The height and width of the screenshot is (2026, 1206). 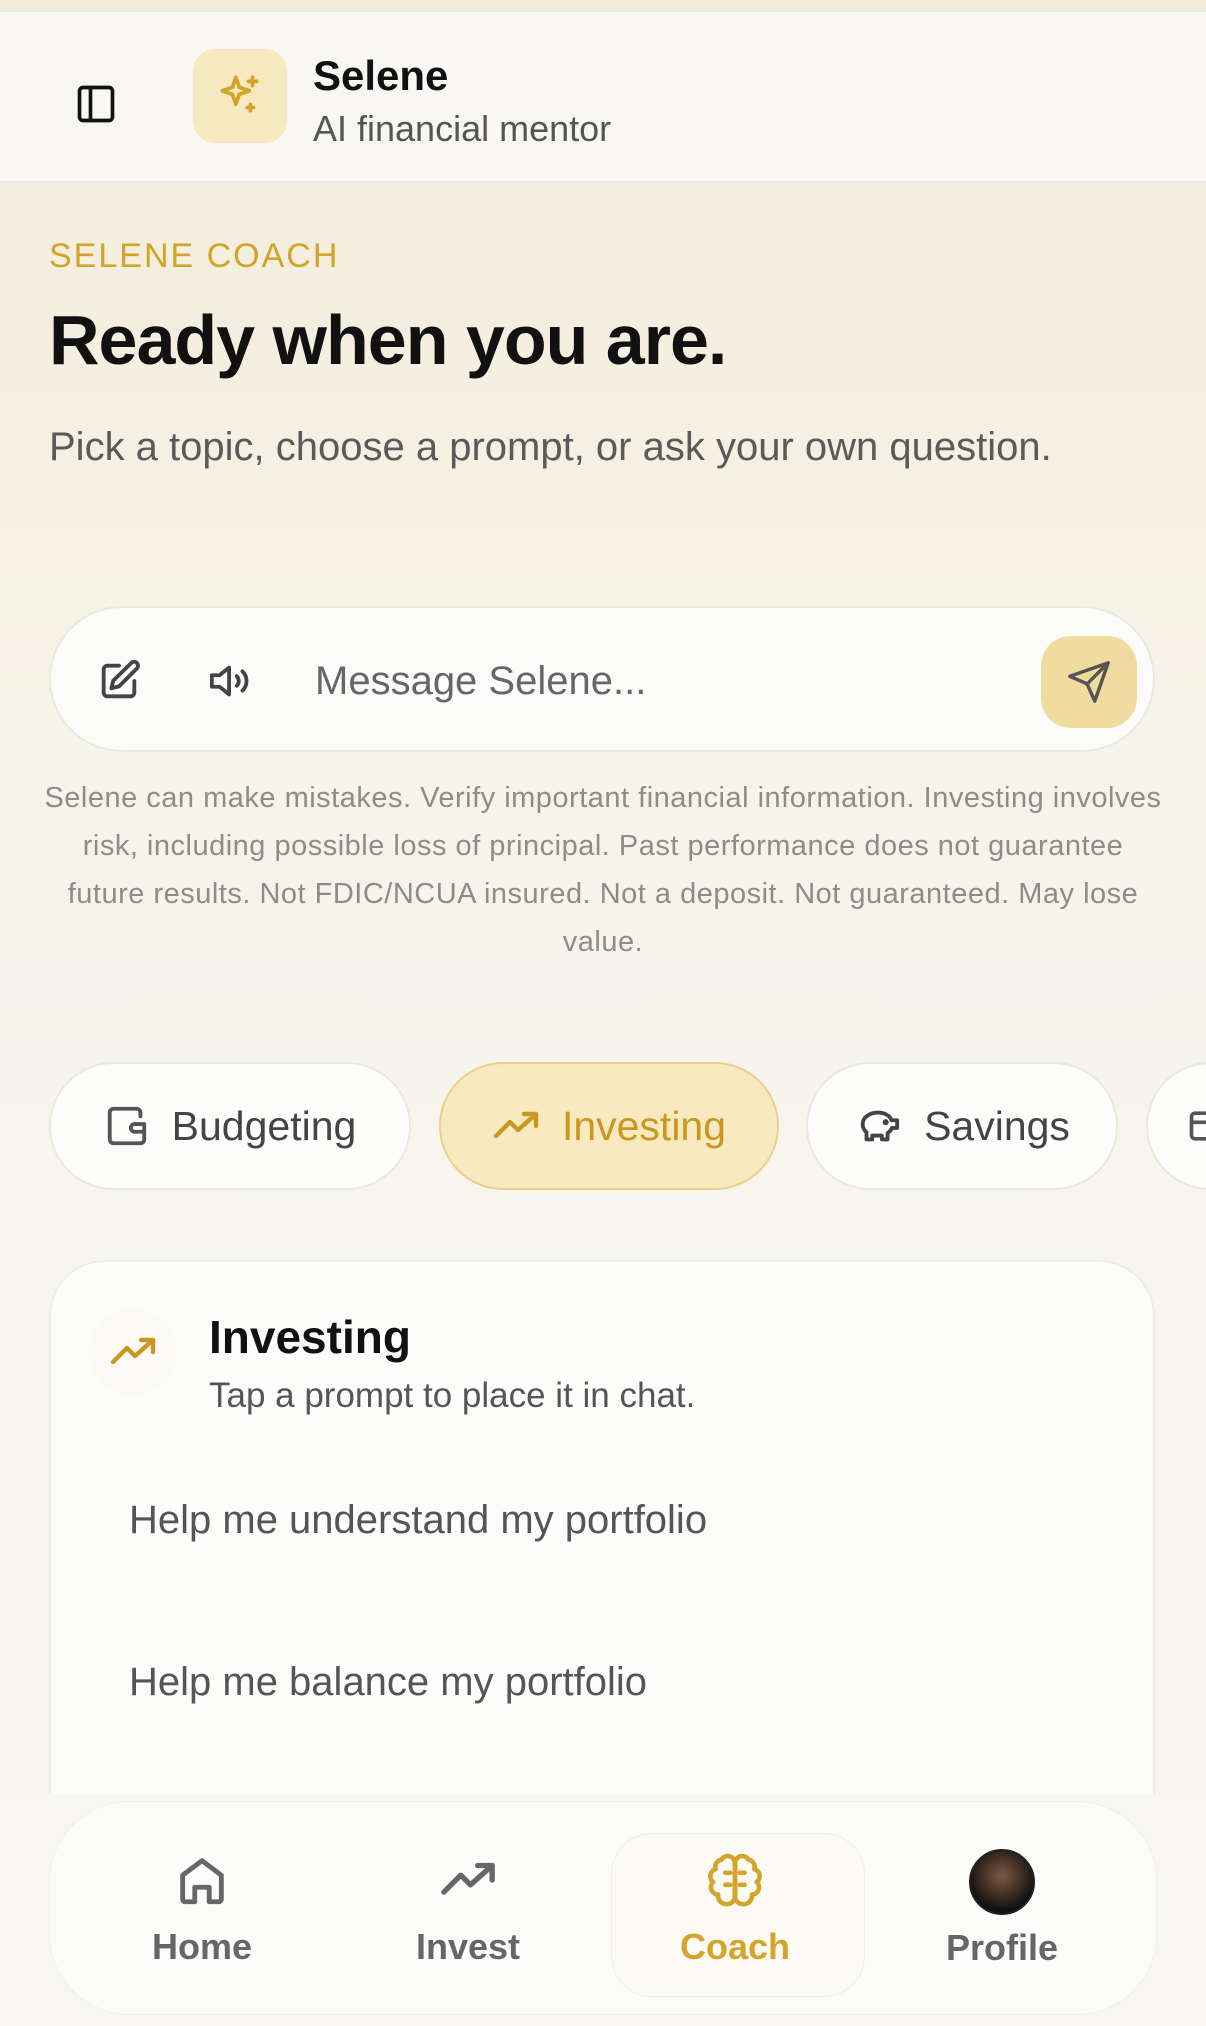 What do you see at coordinates (1176, 1126) in the screenshot?
I see `topic-chip-more` at bounding box center [1176, 1126].